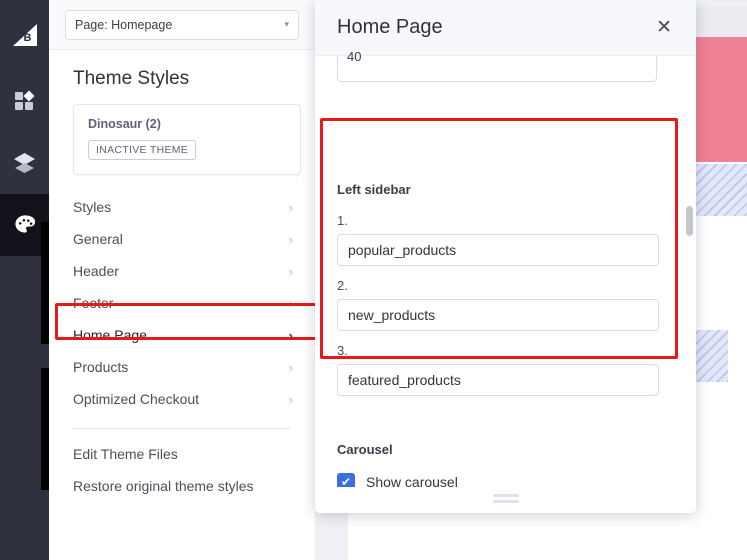  I want to click on field-number-2: 2., so click(342, 285).